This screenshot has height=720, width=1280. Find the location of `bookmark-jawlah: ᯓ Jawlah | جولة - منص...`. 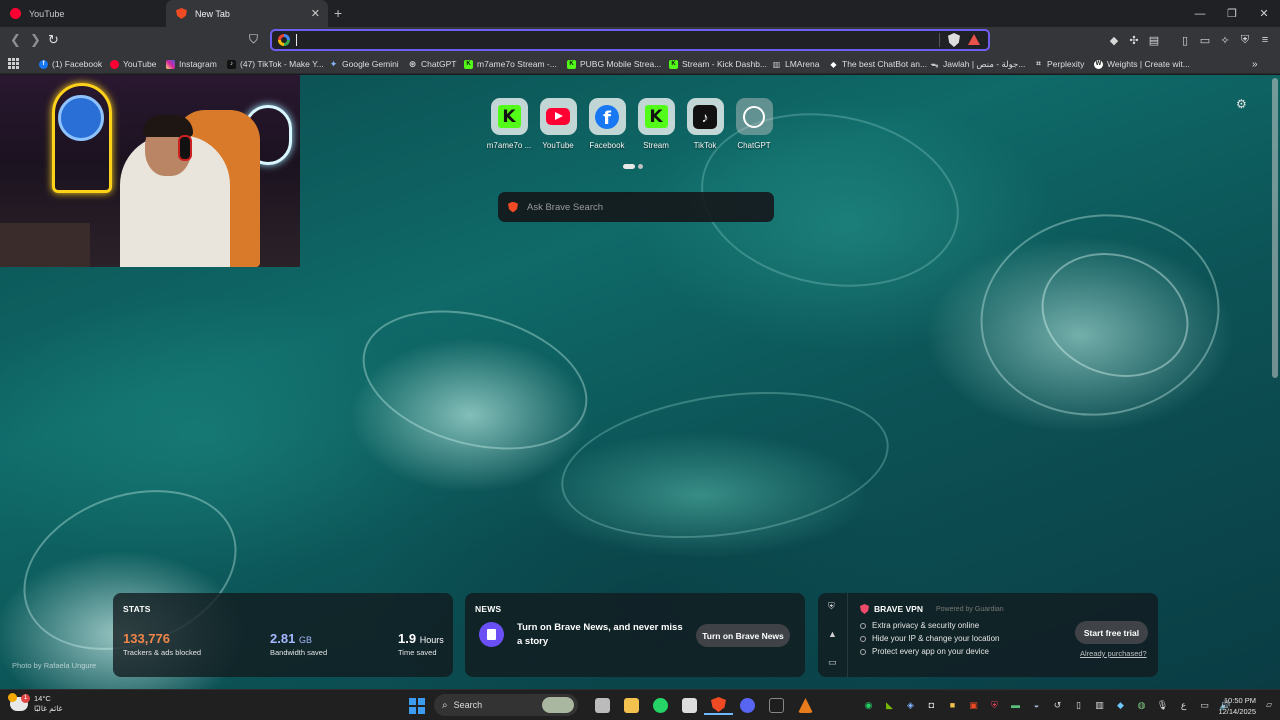

bookmark-jawlah: ᯓ Jawlah | جولة - منص... is located at coordinates (978, 64).